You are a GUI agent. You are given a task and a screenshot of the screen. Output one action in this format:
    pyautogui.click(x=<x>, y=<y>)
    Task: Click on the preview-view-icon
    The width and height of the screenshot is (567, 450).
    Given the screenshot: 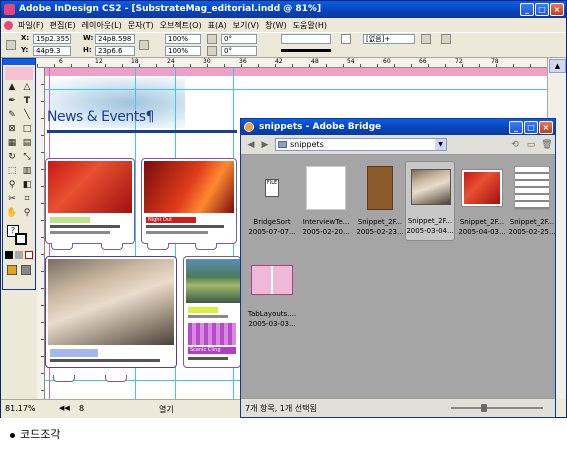 What is the action you would take?
    pyautogui.click(x=26, y=270)
    